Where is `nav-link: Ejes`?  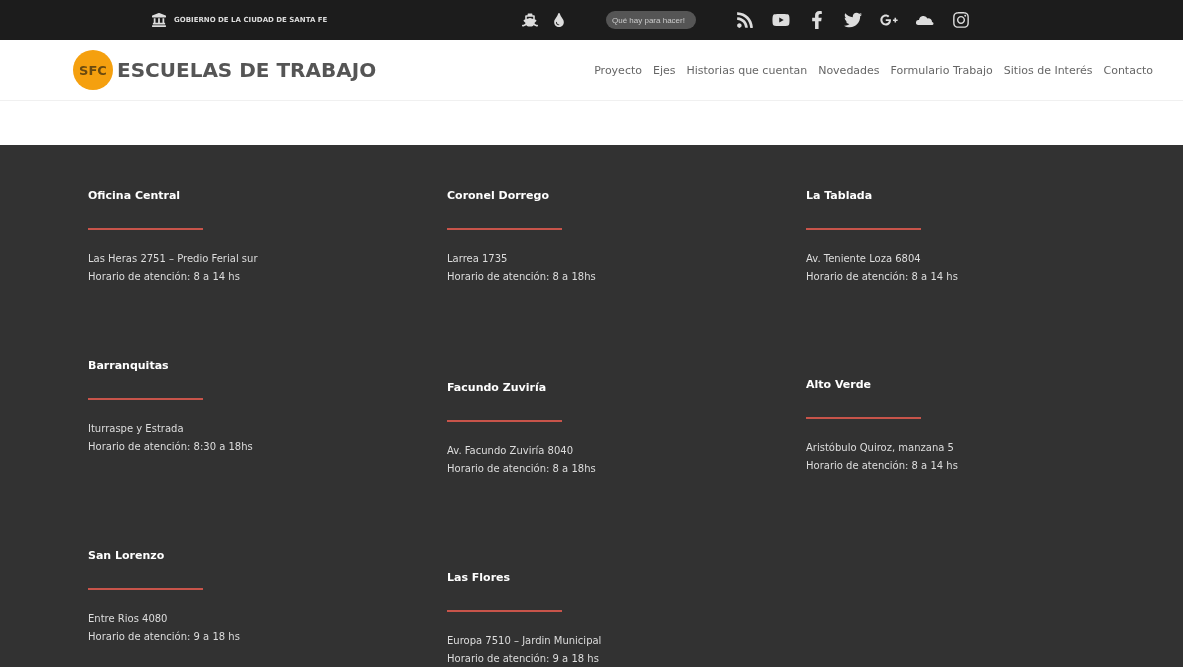
nav-link: Ejes is located at coordinates (664, 70).